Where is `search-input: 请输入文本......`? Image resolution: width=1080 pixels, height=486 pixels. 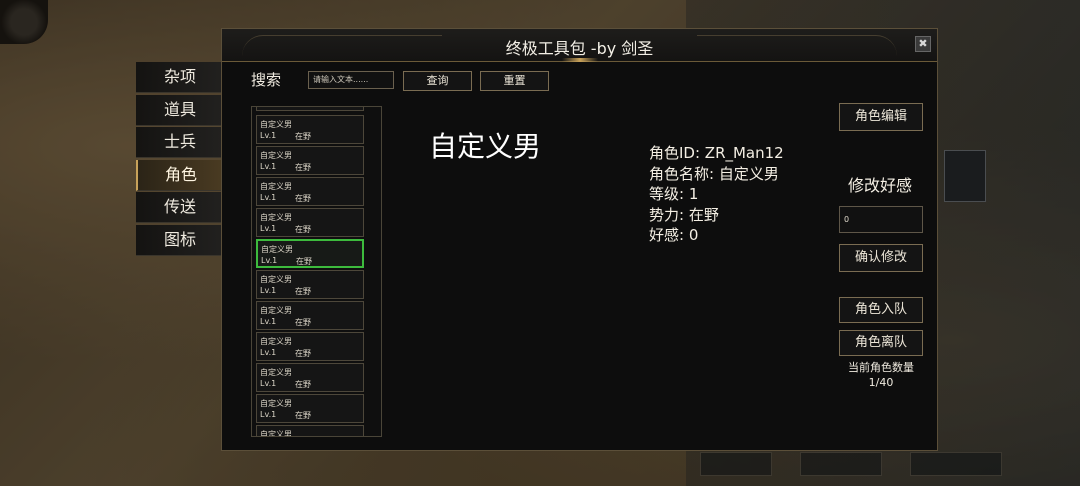 search-input: 请输入文本...... is located at coordinates (351, 80).